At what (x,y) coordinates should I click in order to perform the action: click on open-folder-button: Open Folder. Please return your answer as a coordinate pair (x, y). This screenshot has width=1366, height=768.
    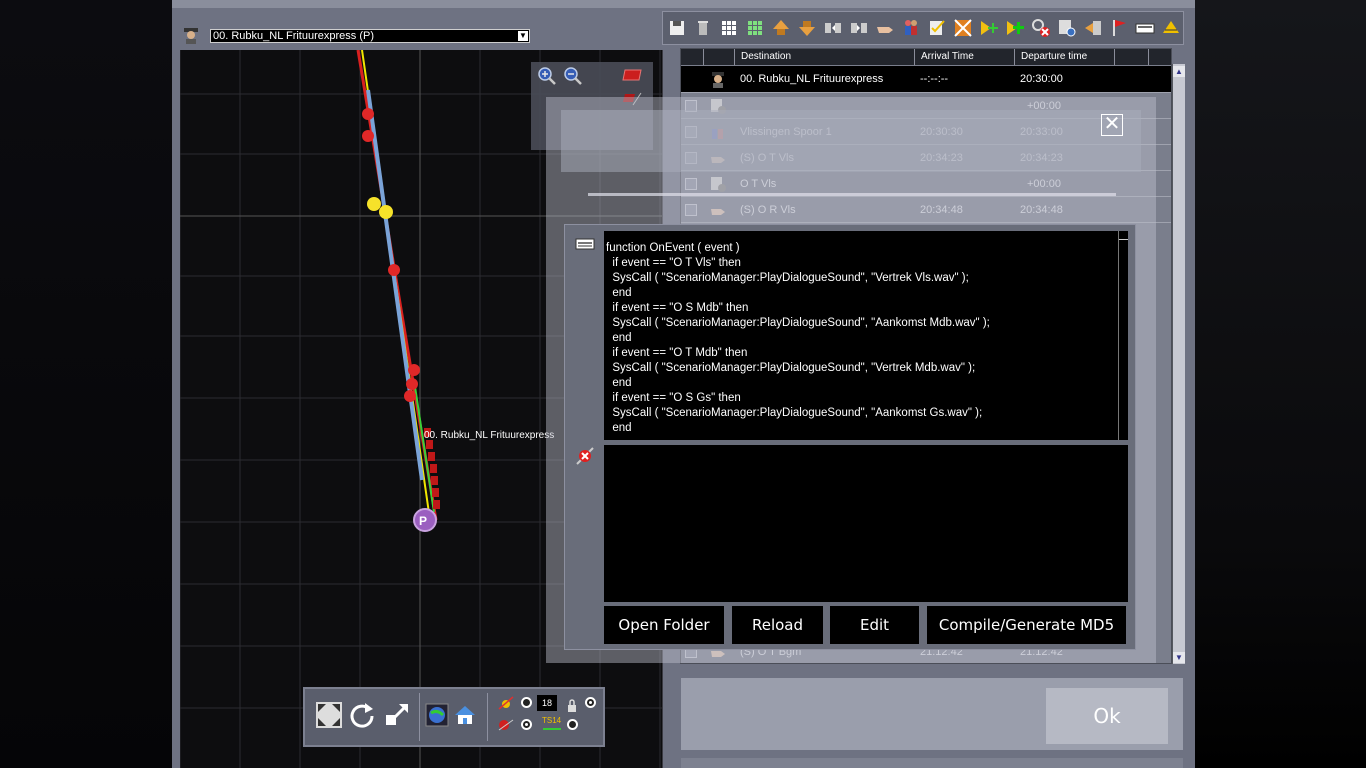
    Looking at the image, I should click on (664, 625).